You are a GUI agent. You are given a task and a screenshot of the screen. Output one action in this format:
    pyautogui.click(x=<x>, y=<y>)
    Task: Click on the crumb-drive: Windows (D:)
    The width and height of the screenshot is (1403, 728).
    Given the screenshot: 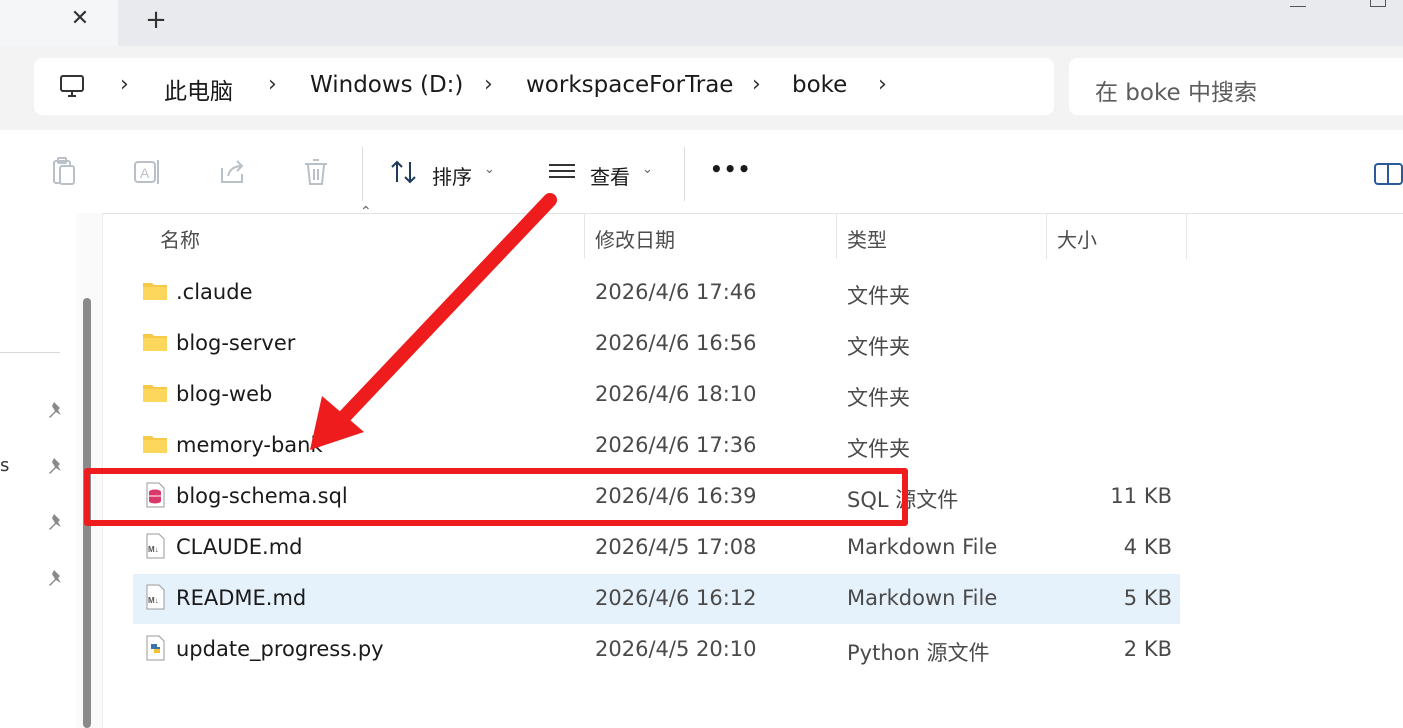 What is the action you would take?
    pyautogui.click(x=386, y=85)
    